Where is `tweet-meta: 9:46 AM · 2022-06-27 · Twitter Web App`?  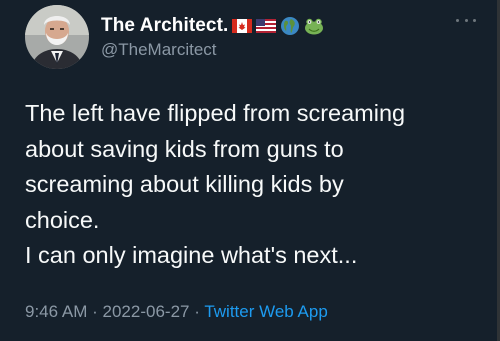 tweet-meta: 9:46 AM · 2022-06-27 · Twitter Web App is located at coordinates (176, 312).